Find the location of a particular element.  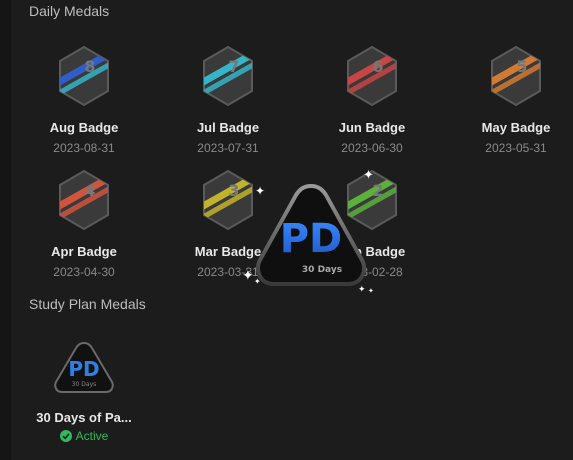

study-plan-medals-title: Study Plan Medals is located at coordinates (87, 304).